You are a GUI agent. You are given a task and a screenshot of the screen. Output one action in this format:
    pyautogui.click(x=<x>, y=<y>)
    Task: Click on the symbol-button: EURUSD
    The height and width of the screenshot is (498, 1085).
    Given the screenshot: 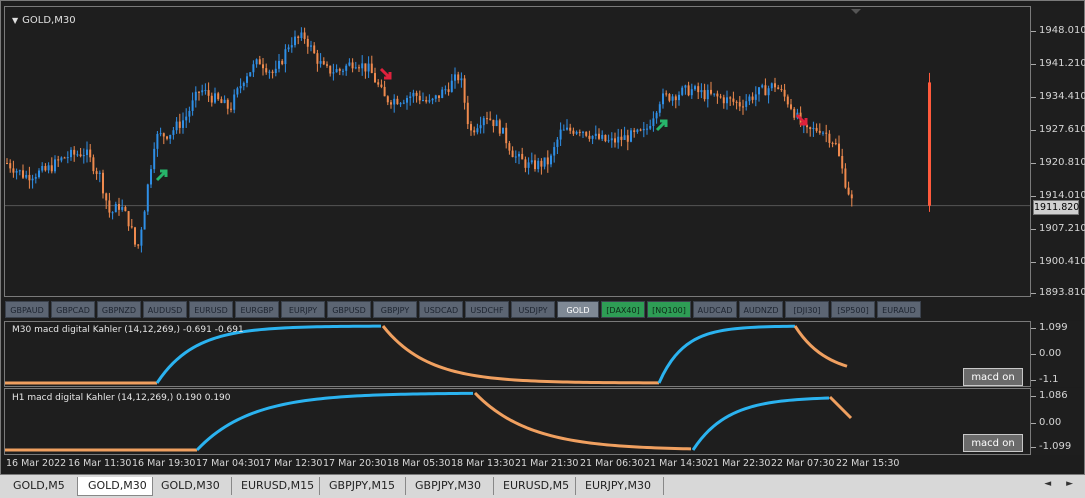 What is the action you would take?
    pyautogui.click(x=211, y=309)
    